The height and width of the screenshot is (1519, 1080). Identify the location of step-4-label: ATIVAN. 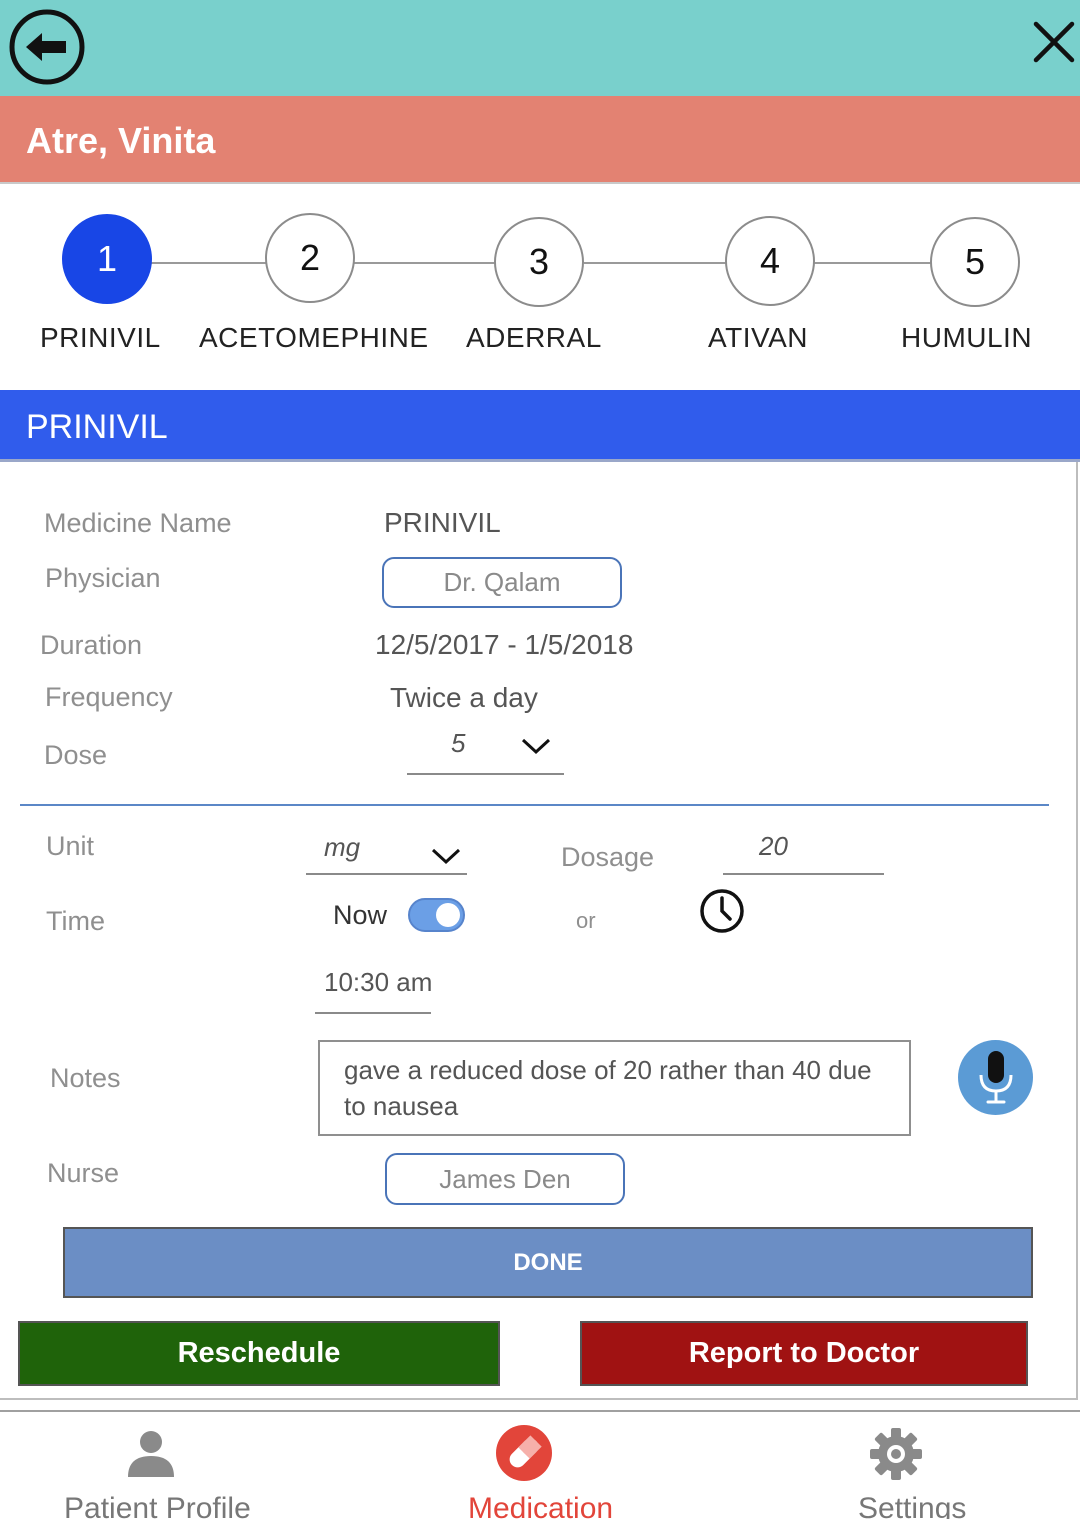
(758, 338).